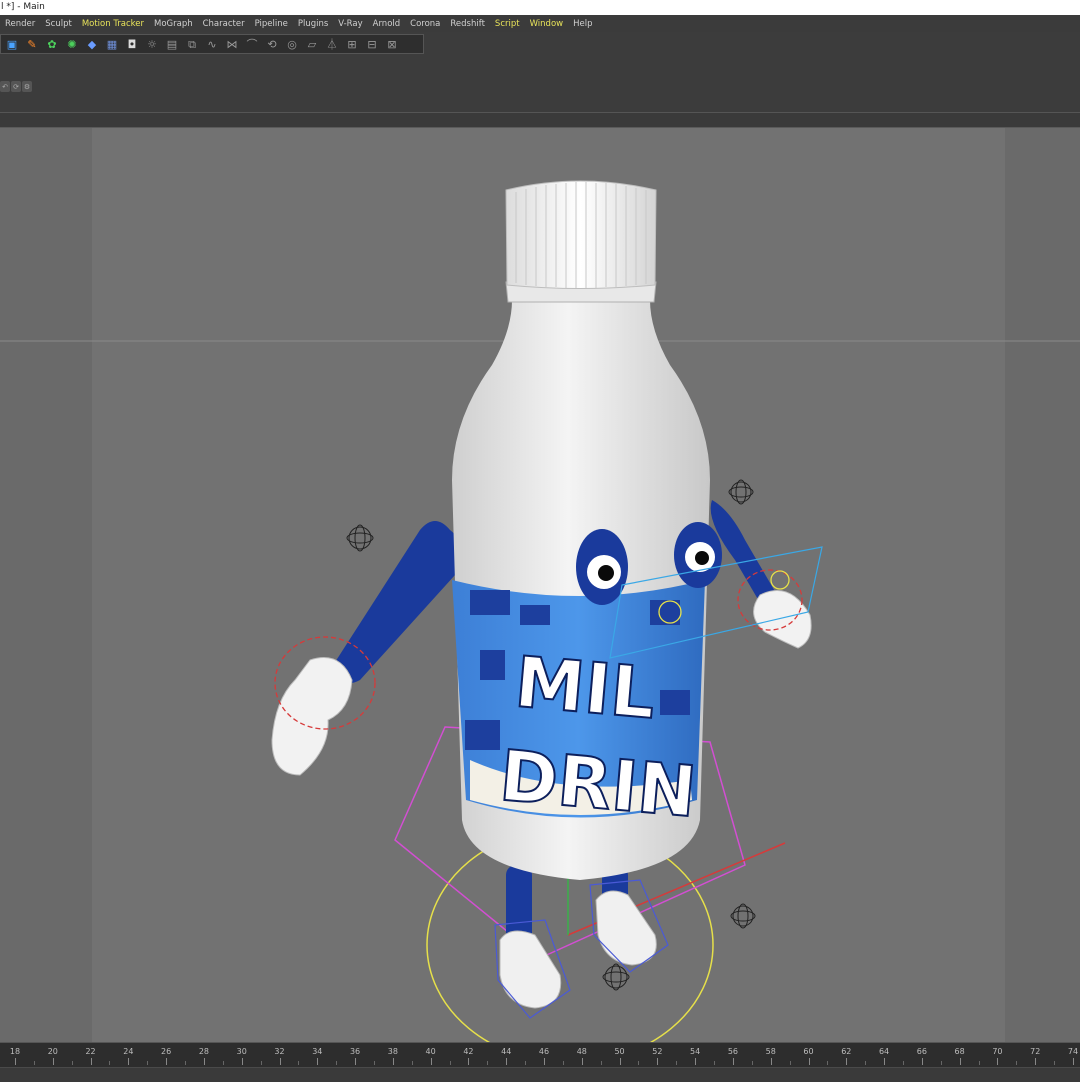  Describe the element at coordinates (582, 24) in the screenshot. I see `menu-help: Help` at that location.